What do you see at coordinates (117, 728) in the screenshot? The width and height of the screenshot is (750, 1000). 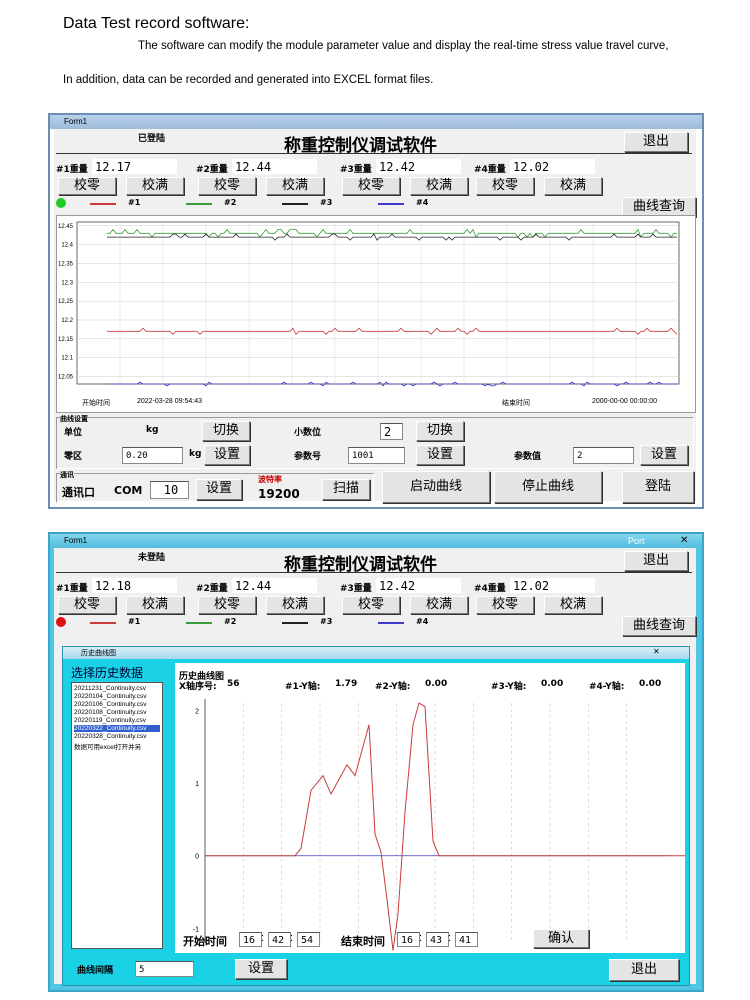 I see `history-file-item: 20220322_Continuity.csv` at bounding box center [117, 728].